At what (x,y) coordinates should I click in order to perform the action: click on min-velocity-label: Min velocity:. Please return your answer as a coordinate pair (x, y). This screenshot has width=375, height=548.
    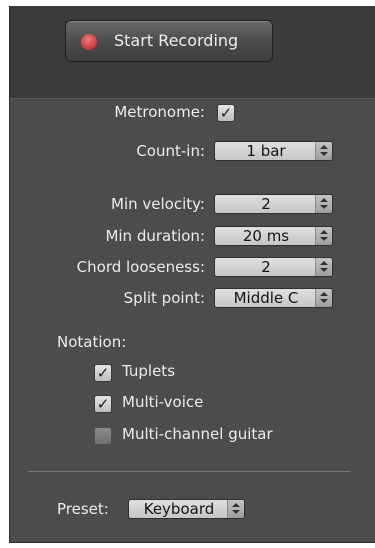
    Looking at the image, I should click on (158, 204).